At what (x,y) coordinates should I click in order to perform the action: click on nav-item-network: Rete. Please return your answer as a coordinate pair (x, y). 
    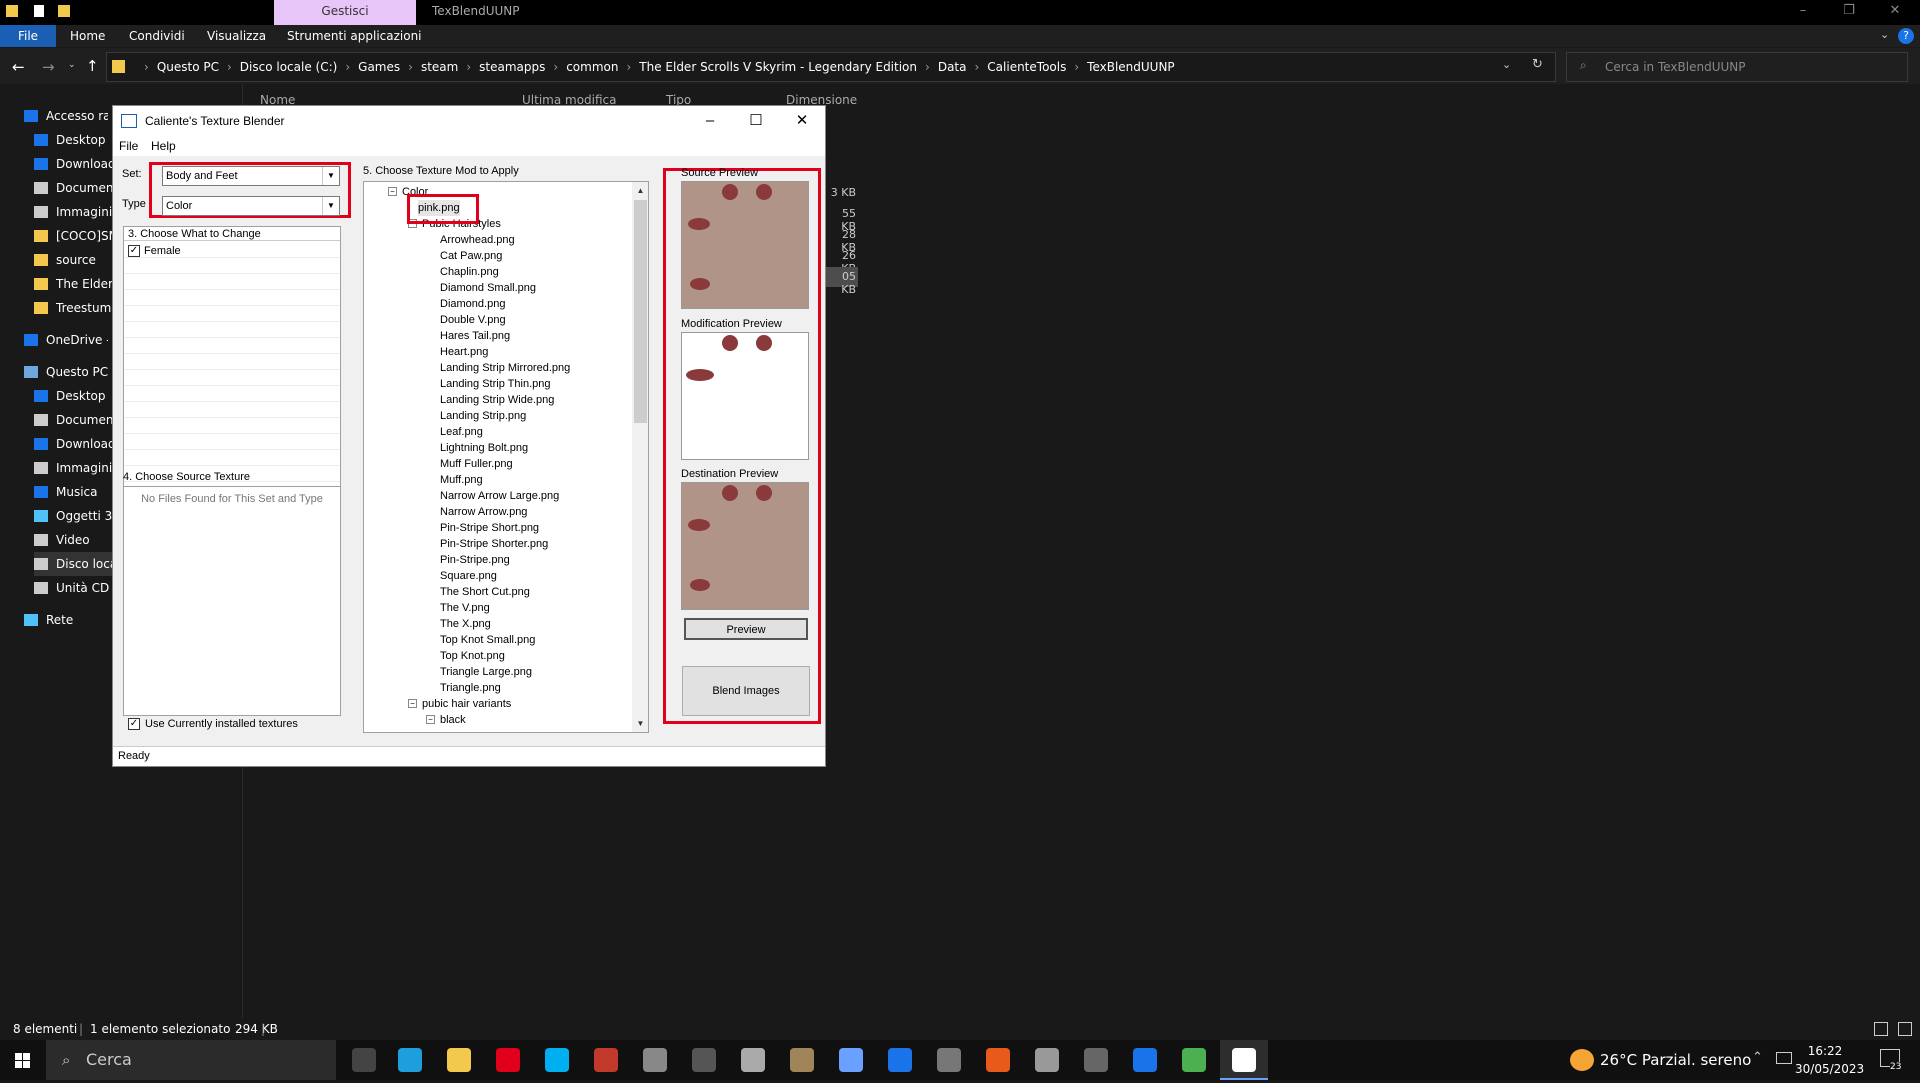
    Looking at the image, I should click on (66, 620).